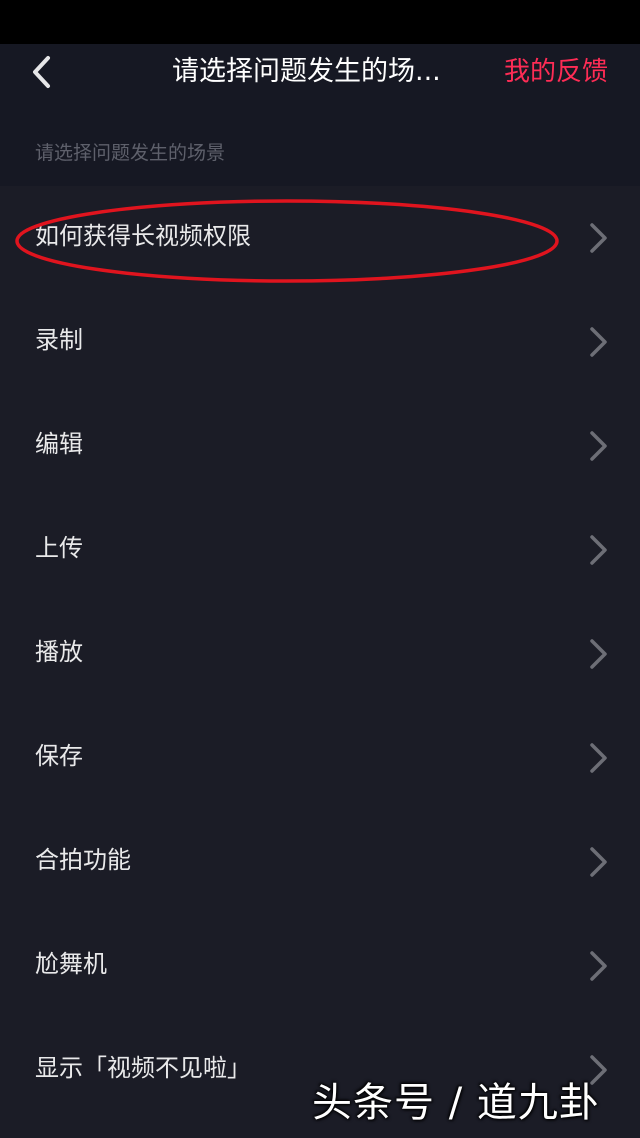  What do you see at coordinates (320, 550) in the screenshot?
I see `list-item-upload: 上传` at bounding box center [320, 550].